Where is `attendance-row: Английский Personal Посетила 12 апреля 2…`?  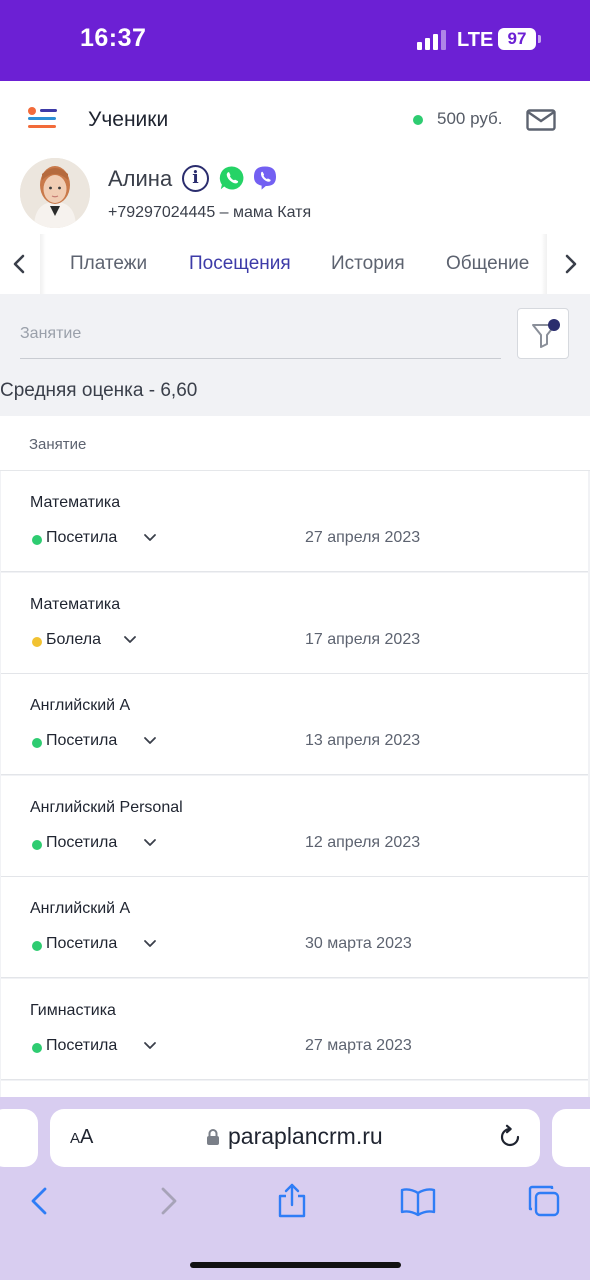 attendance-row: Английский Personal Посетила 12 апреля 2… is located at coordinates (294, 826).